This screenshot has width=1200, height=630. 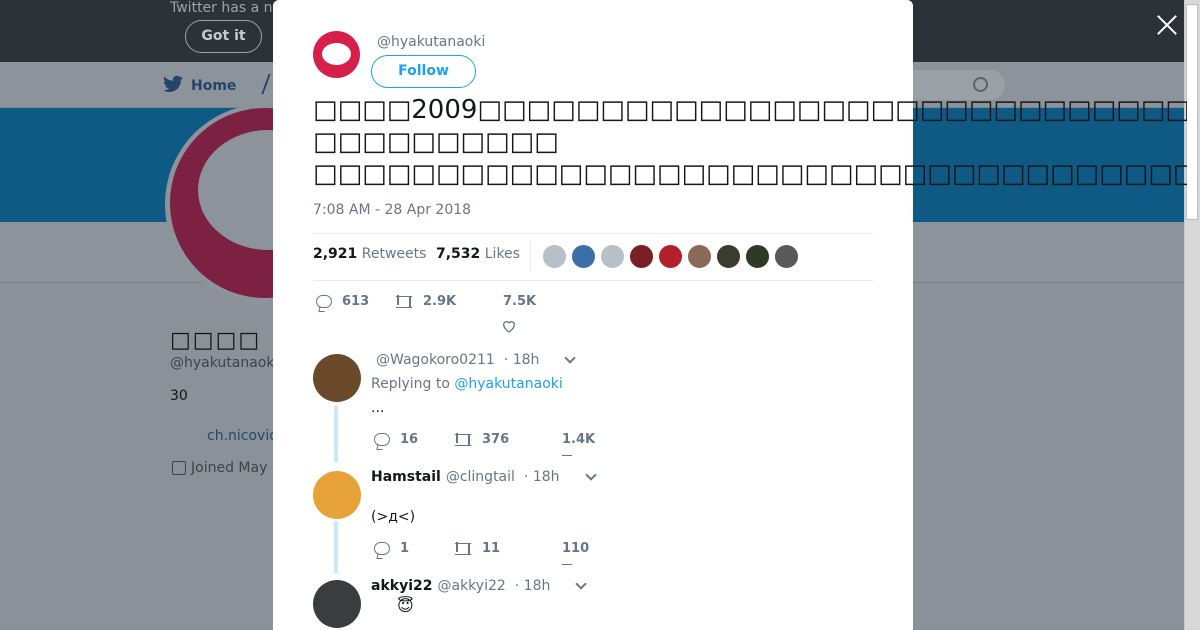 I want to click on likes-stat: 7,532 Likes, so click(x=478, y=254).